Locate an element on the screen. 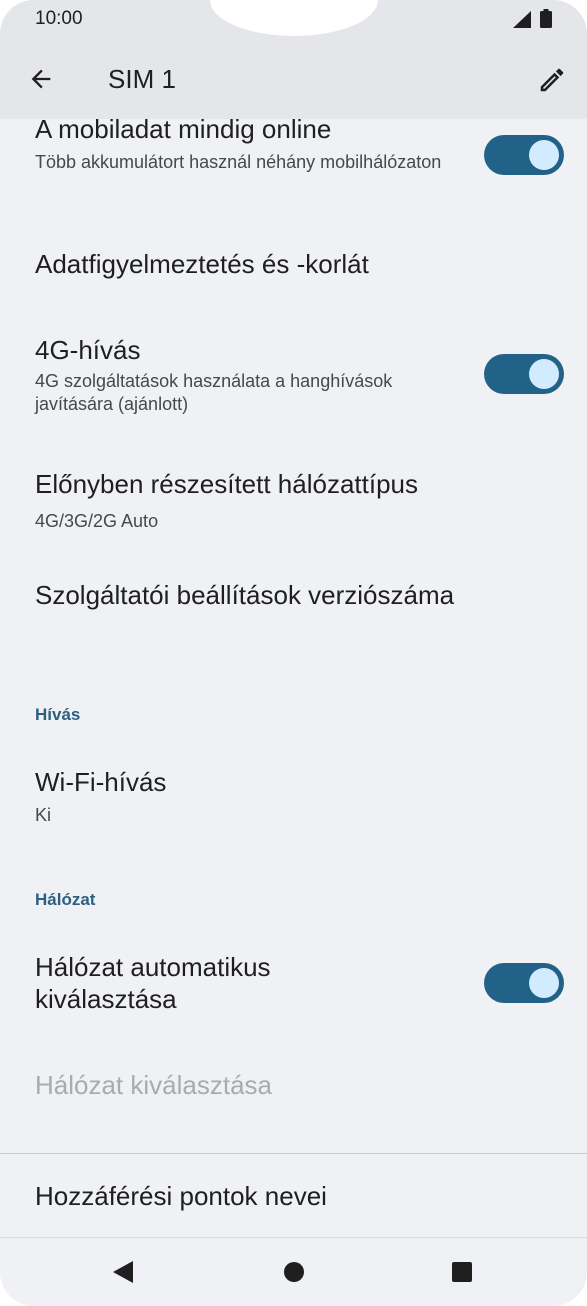 This screenshot has width=587, height=1306. status-time: 10:00 is located at coordinates (59, 18).